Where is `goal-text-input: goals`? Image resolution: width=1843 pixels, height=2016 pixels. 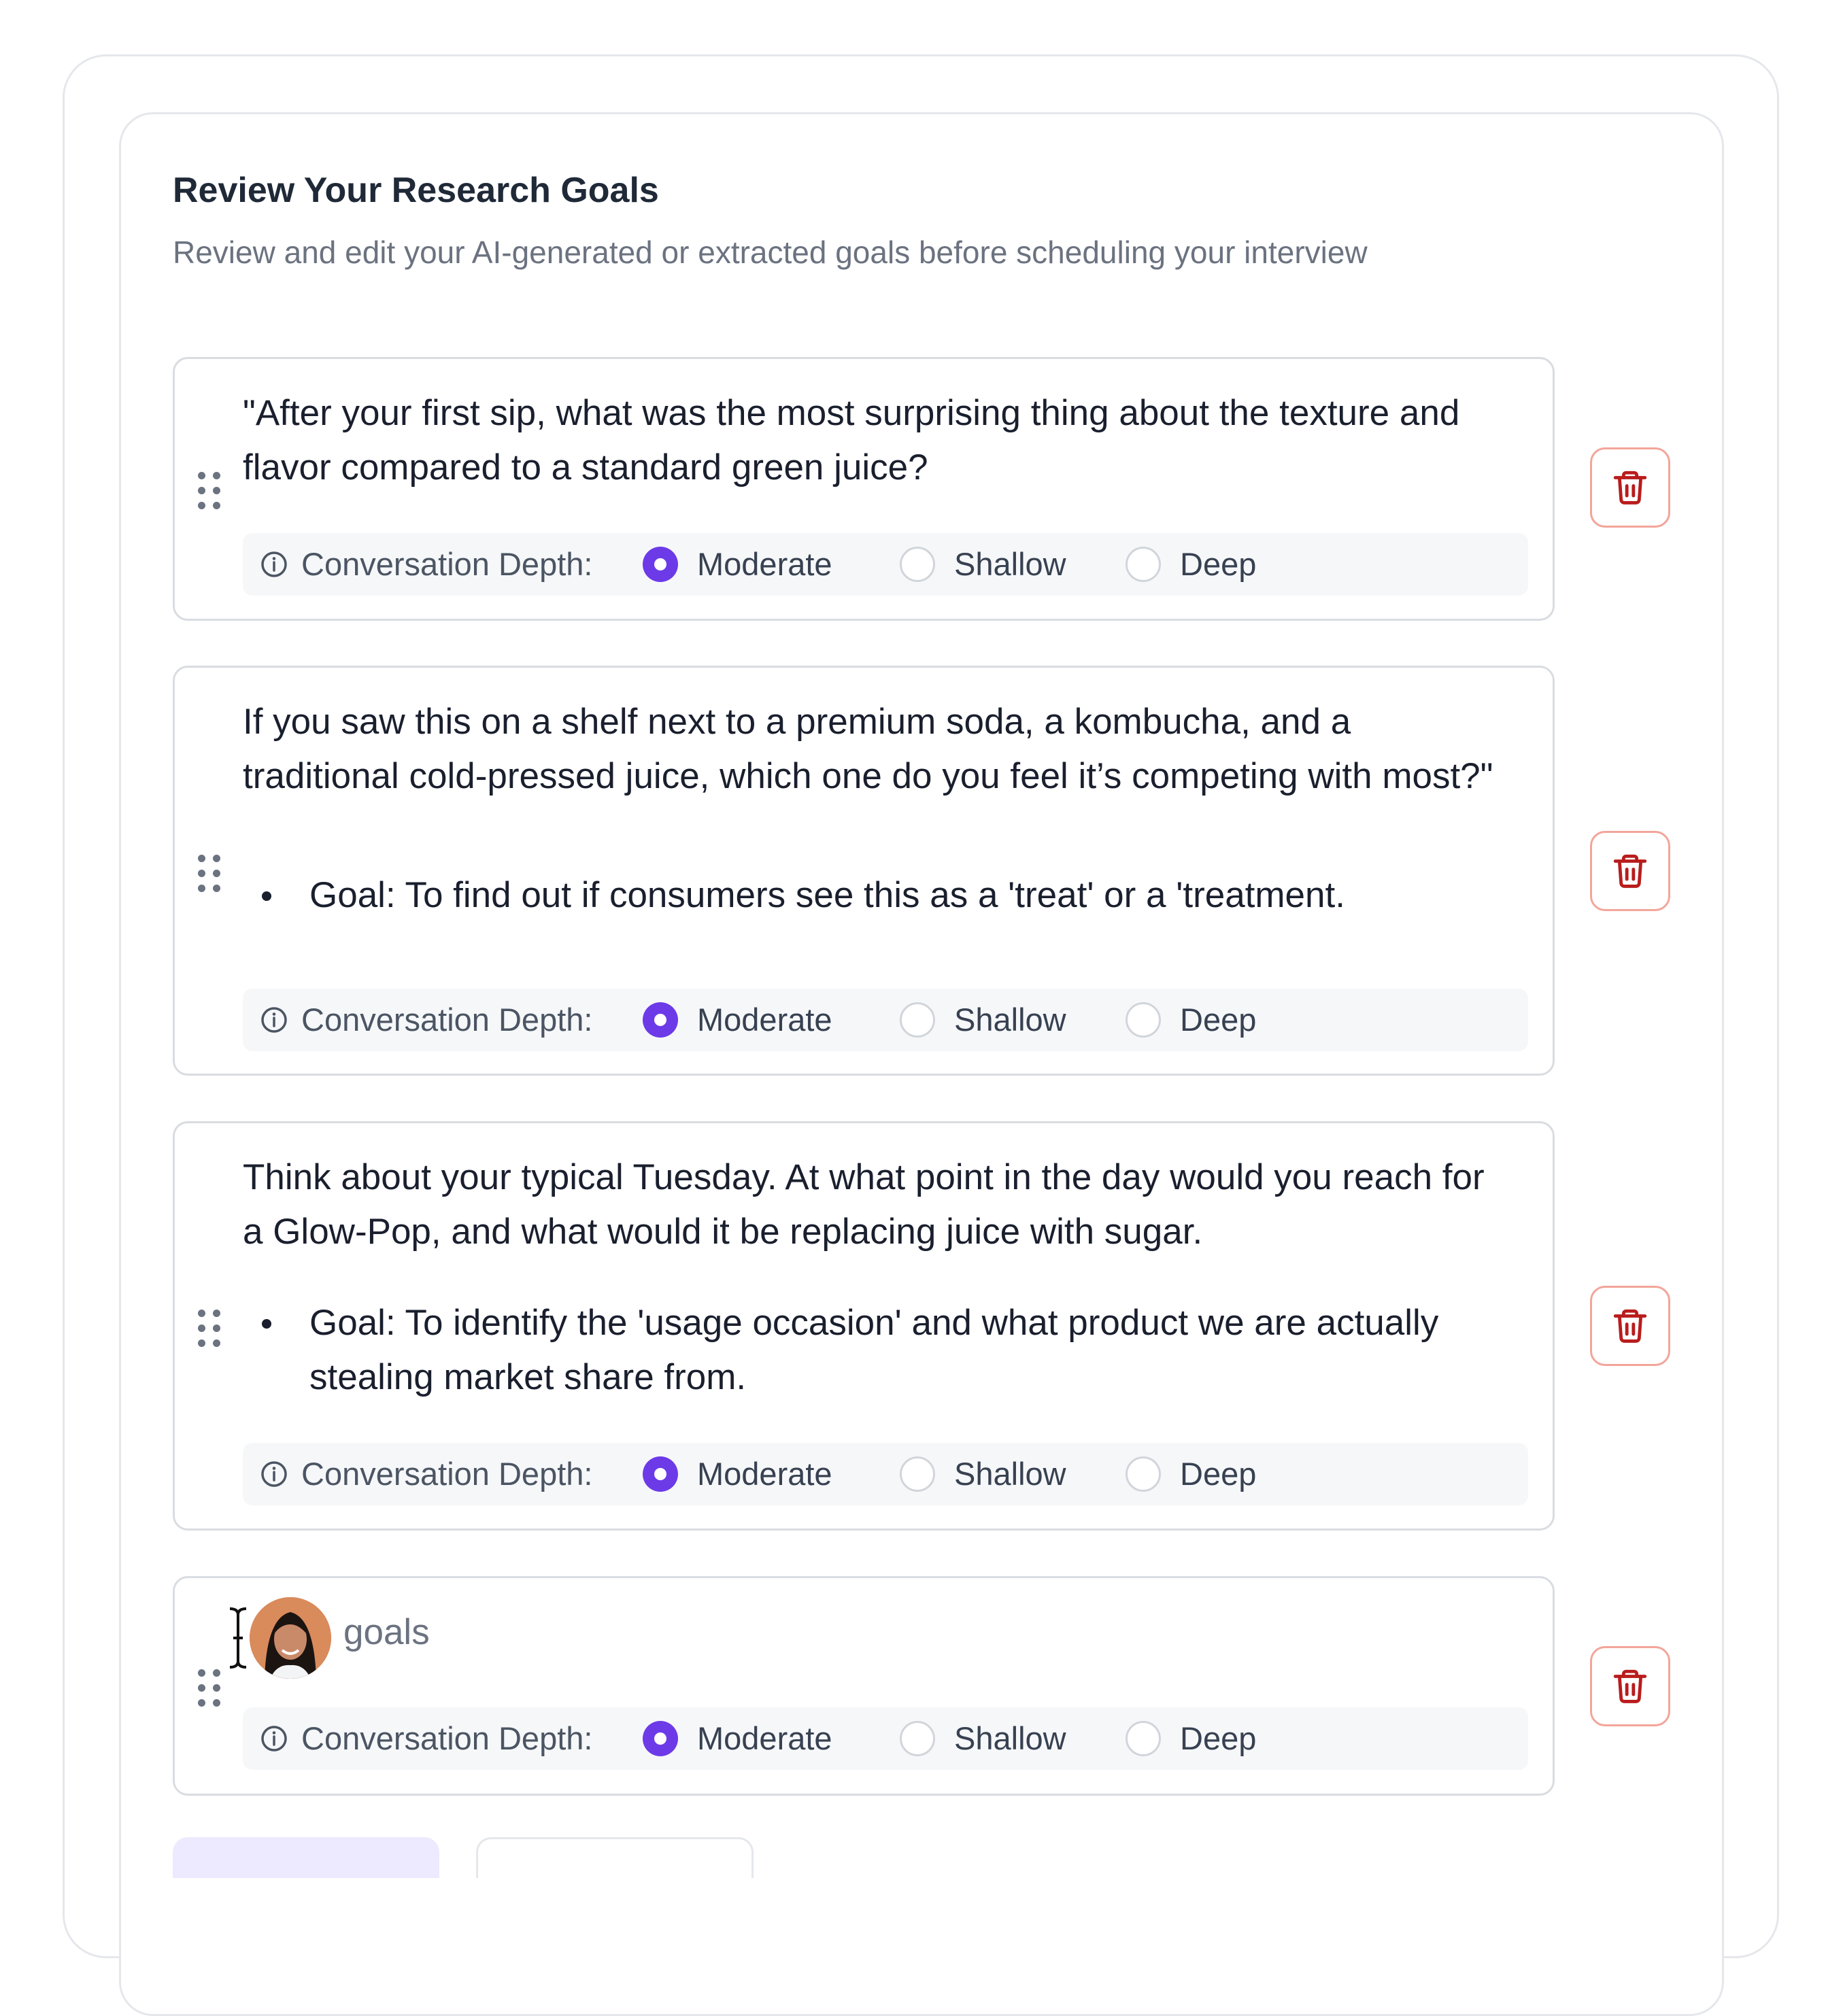 goal-text-input: goals is located at coordinates (386, 1632).